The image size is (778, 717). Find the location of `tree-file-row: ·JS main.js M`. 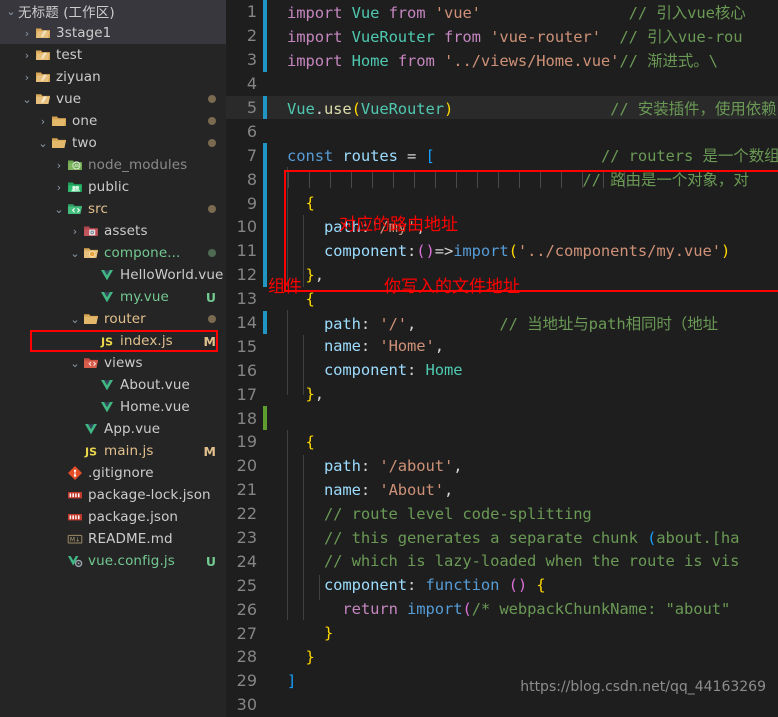

tree-file-row: ·JS main.js M is located at coordinates (113, 451).